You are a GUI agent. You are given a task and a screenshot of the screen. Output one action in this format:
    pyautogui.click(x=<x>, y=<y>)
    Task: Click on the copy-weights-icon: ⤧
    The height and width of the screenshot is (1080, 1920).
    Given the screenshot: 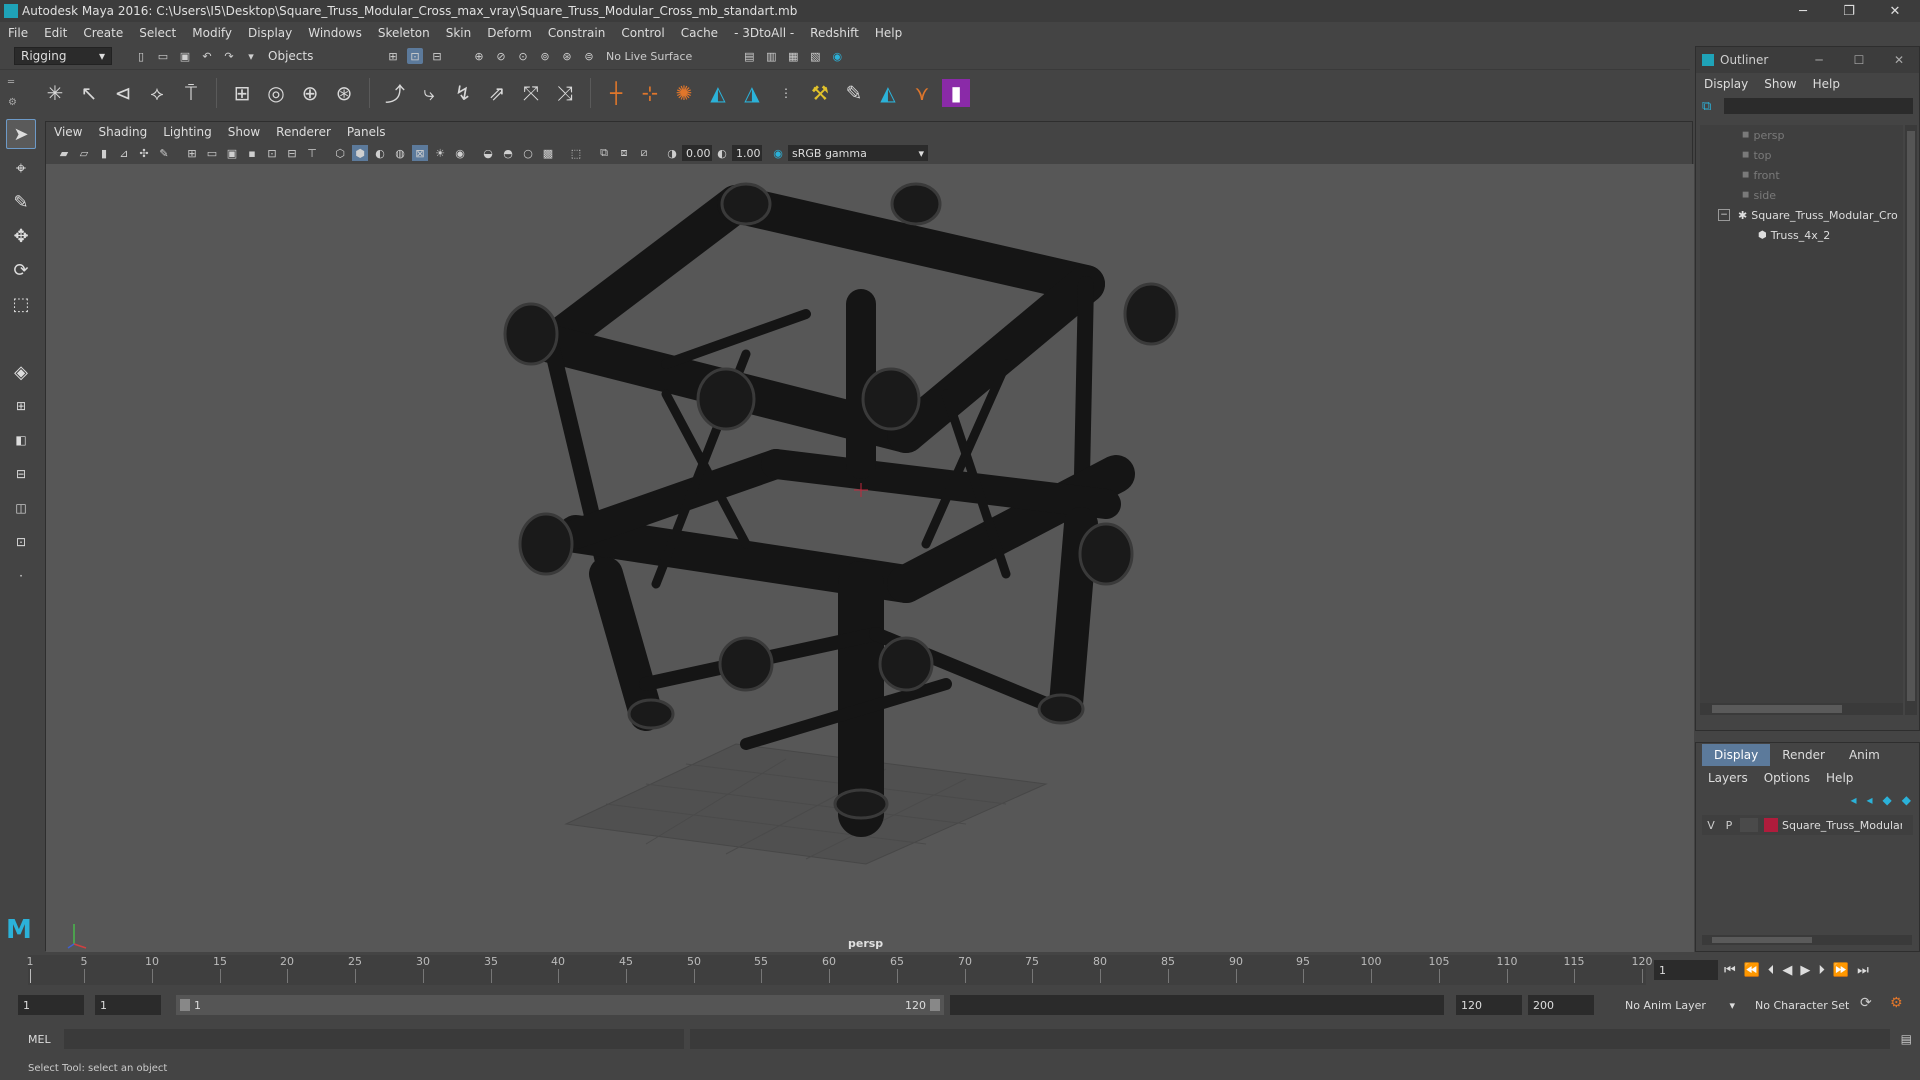 What is the action you would take?
    pyautogui.click(x=531, y=93)
    